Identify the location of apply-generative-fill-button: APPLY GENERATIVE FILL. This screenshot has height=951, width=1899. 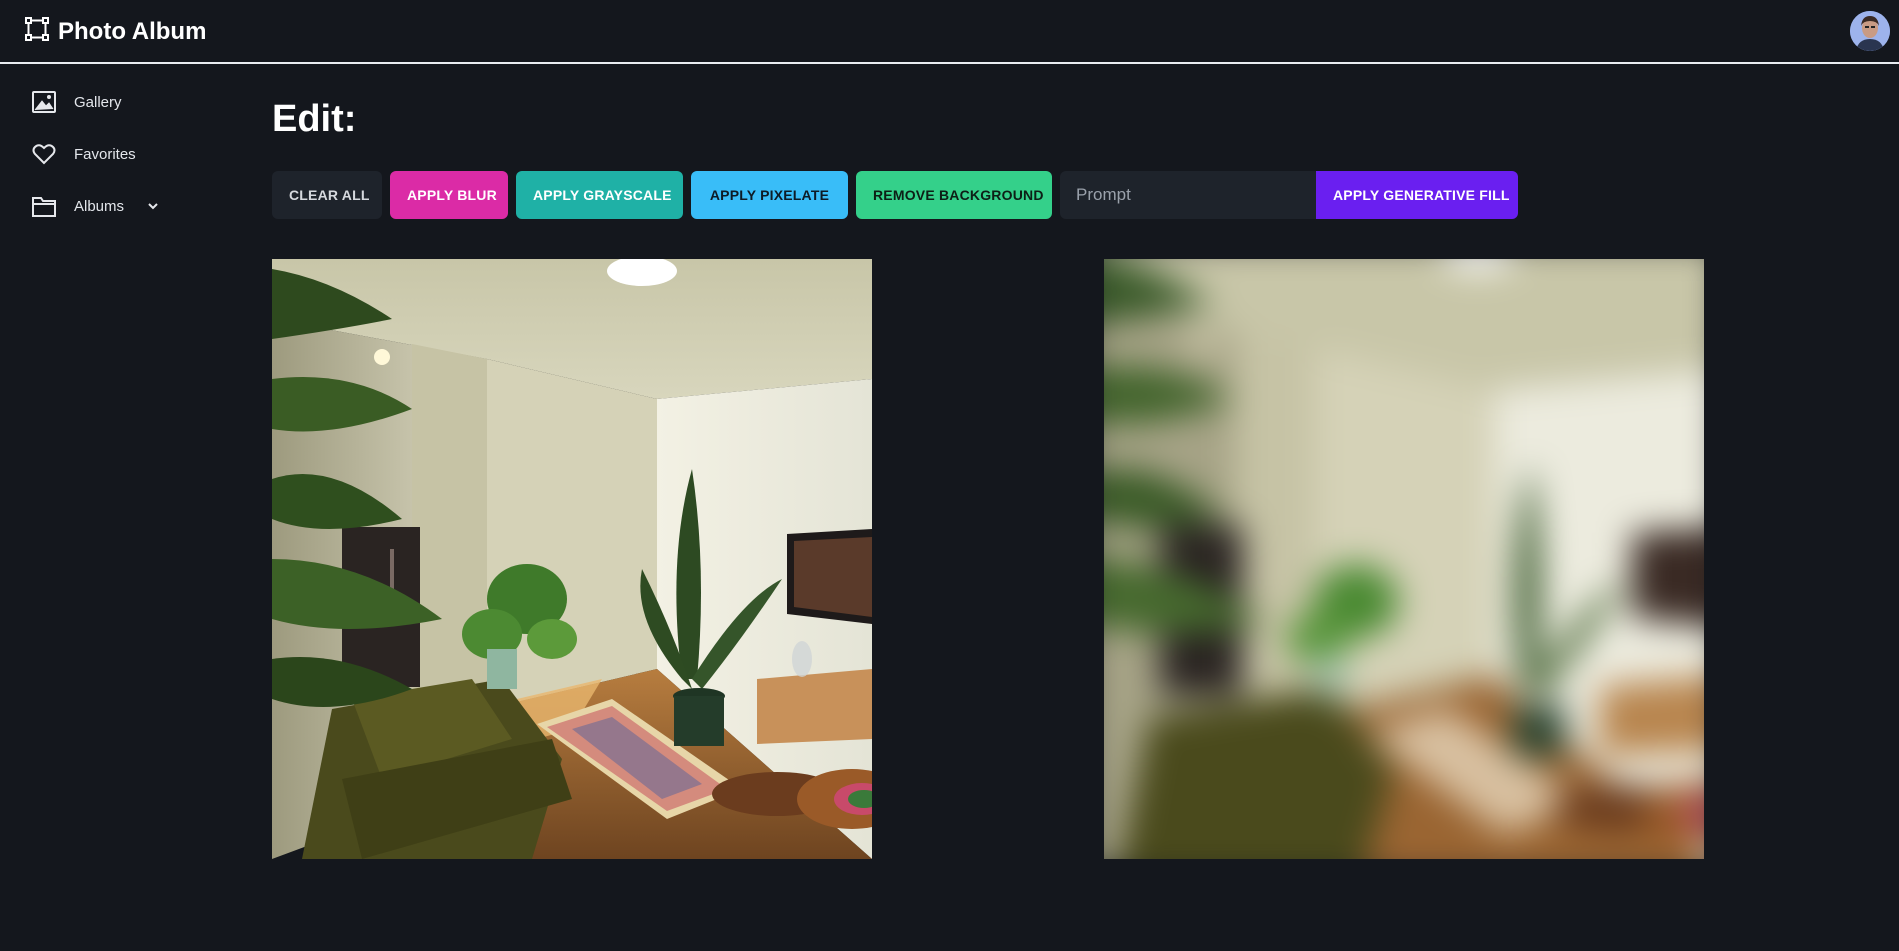
(1417, 195).